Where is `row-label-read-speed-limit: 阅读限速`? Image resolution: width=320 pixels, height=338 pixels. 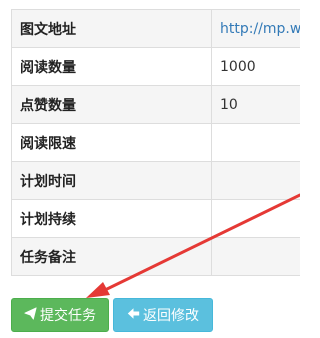
row-label-read-speed-limit: 阅读限速 is located at coordinates (111, 142).